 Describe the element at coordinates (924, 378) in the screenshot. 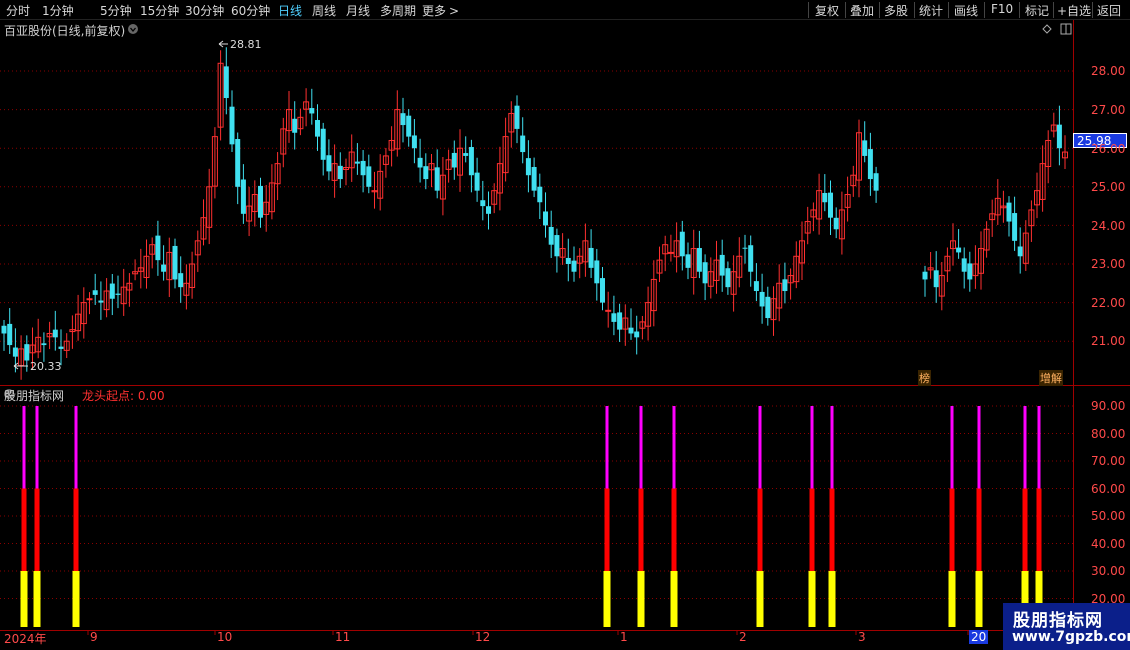

I see `rank-tag: 榜` at that location.